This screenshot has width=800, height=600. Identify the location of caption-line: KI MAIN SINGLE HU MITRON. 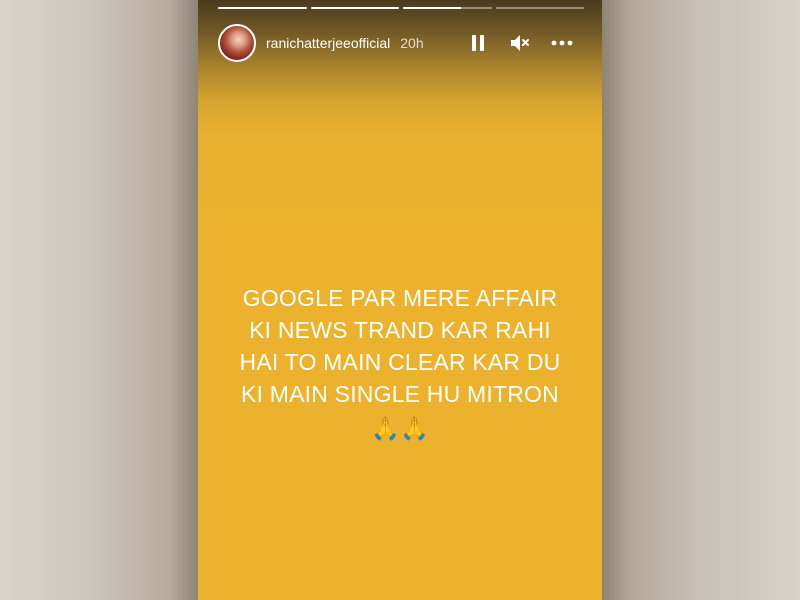
(400, 394).